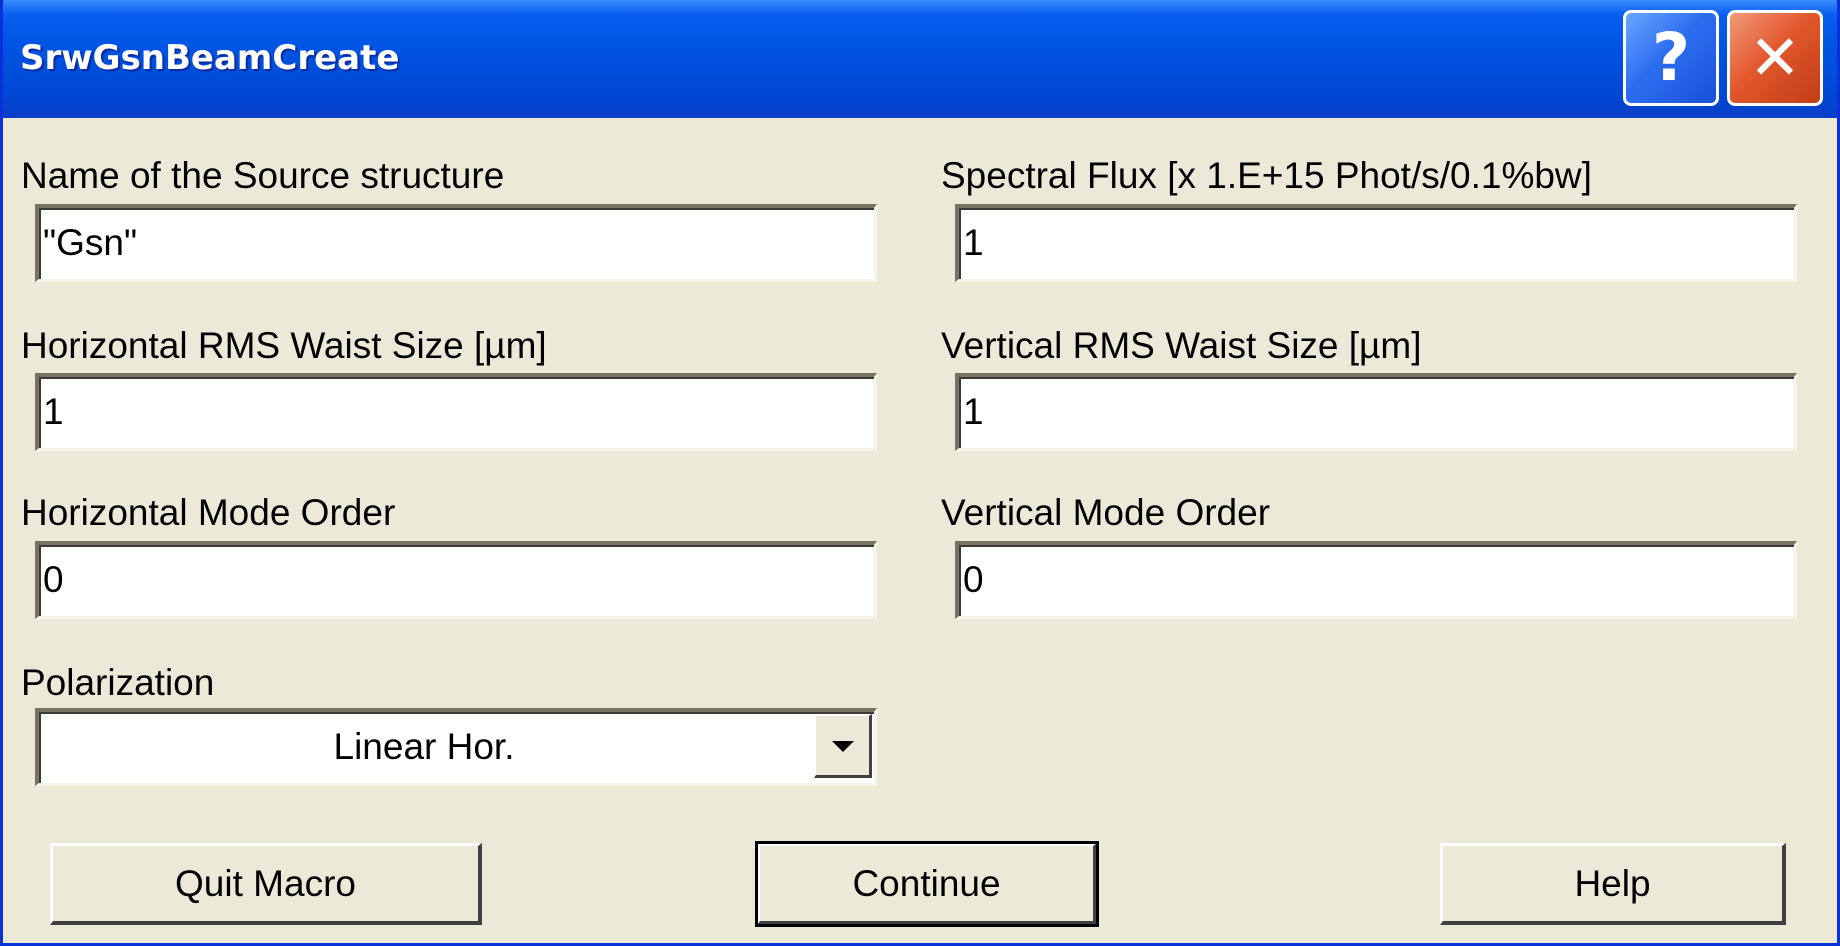  What do you see at coordinates (453, 243) in the screenshot?
I see `source-name-input` at bounding box center [453, 243].